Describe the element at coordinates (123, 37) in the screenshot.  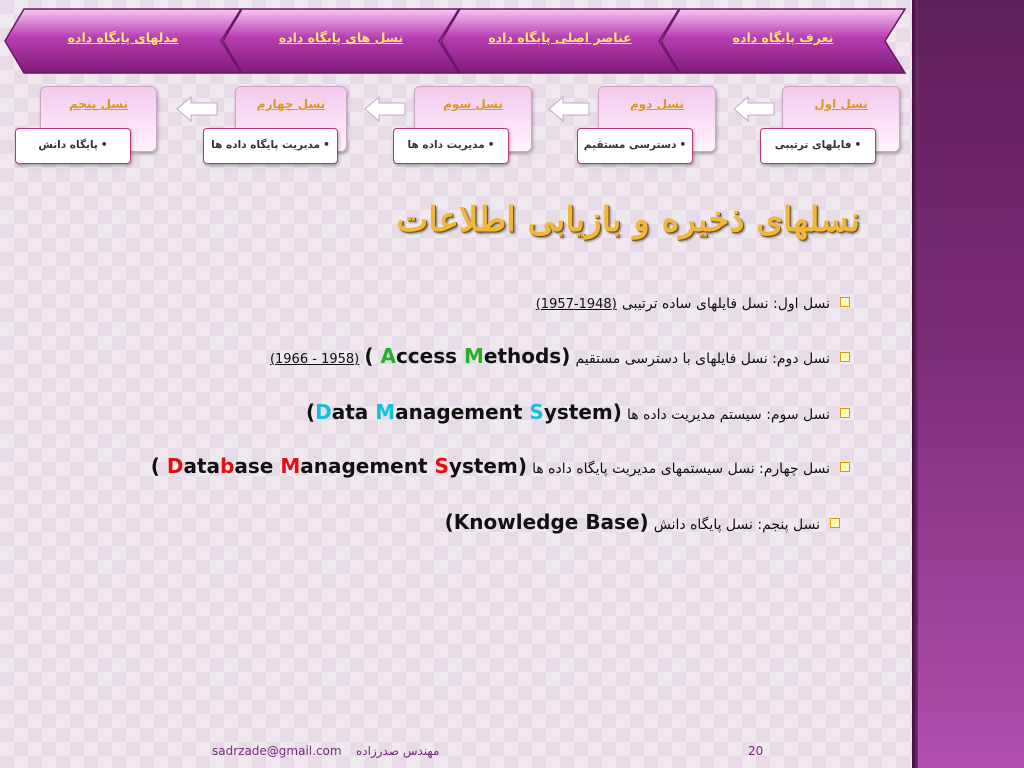
I see `nav-tab-label: مدلهای پایگاه داده` at that location.